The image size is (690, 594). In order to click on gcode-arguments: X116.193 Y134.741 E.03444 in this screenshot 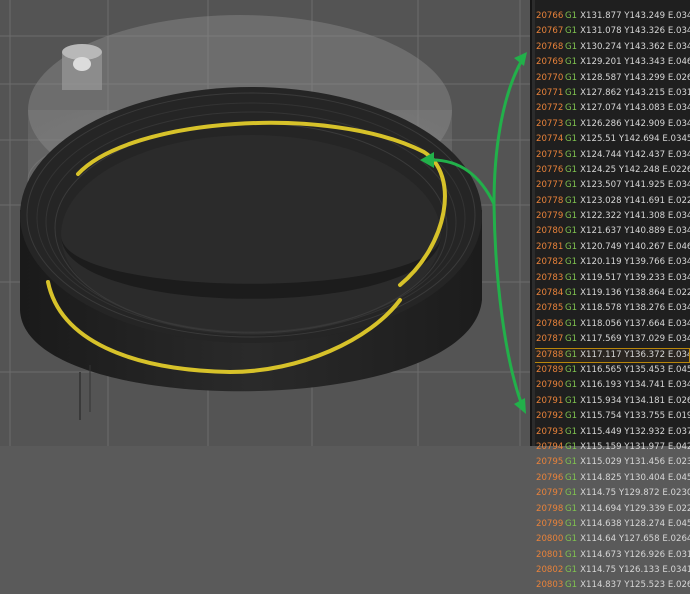, I will do `click(635, 385)`.